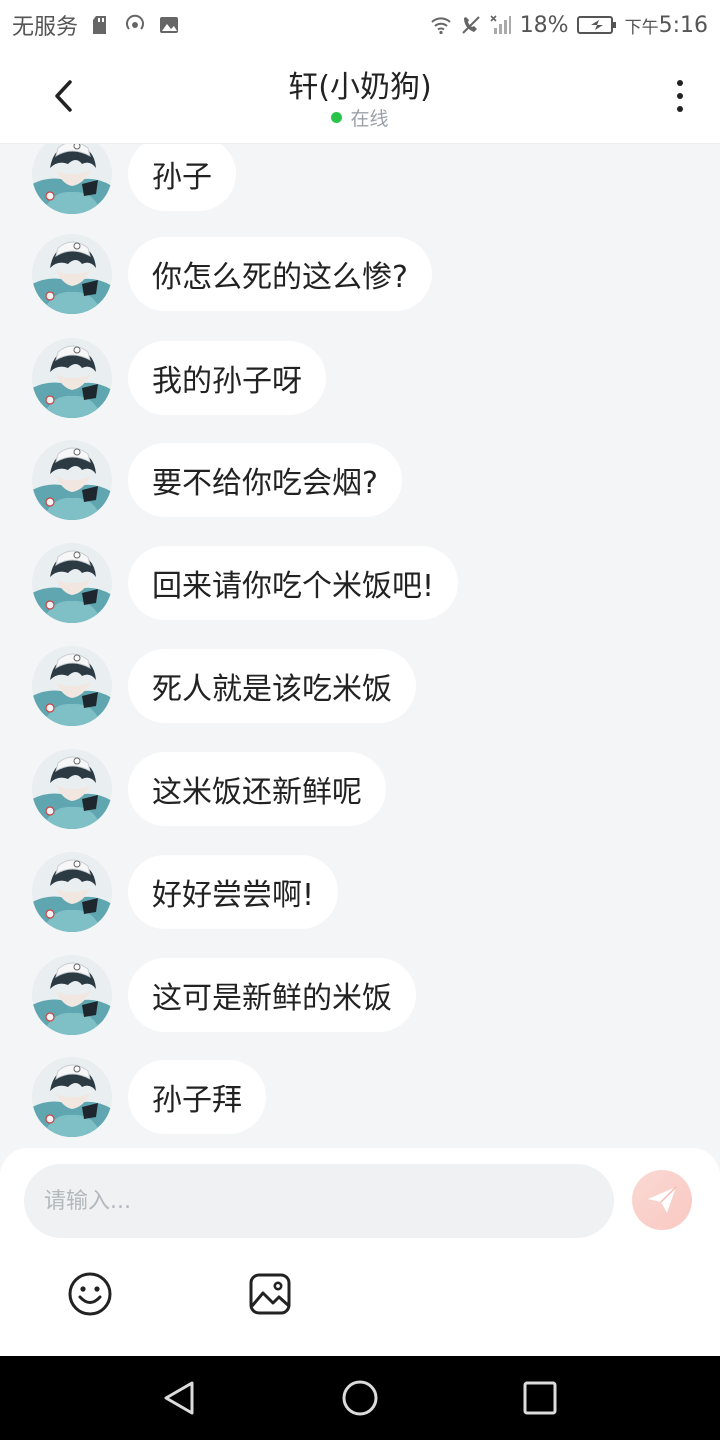  What do you see at coordinates (135, 22) in the screenshot?
I see `hotspot-icon` at bounding box center [135, 22].